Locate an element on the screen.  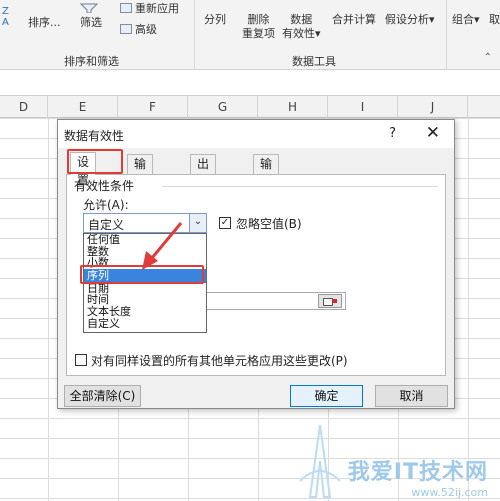
advanced-icon is located at coordinates (126, 29).